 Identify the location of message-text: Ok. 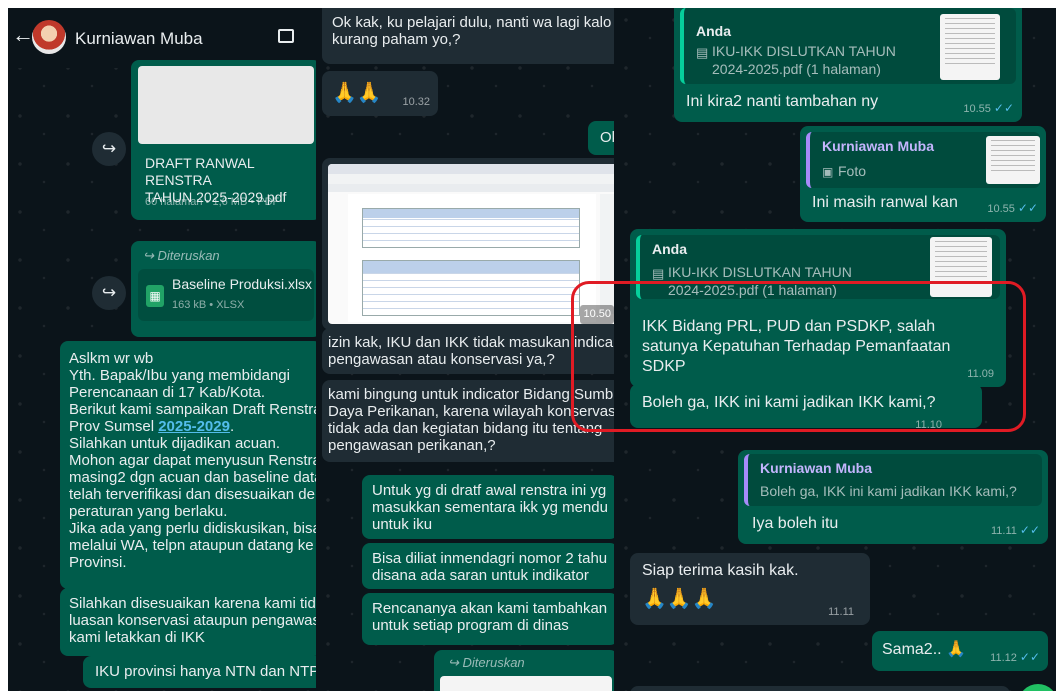
(607, 137).